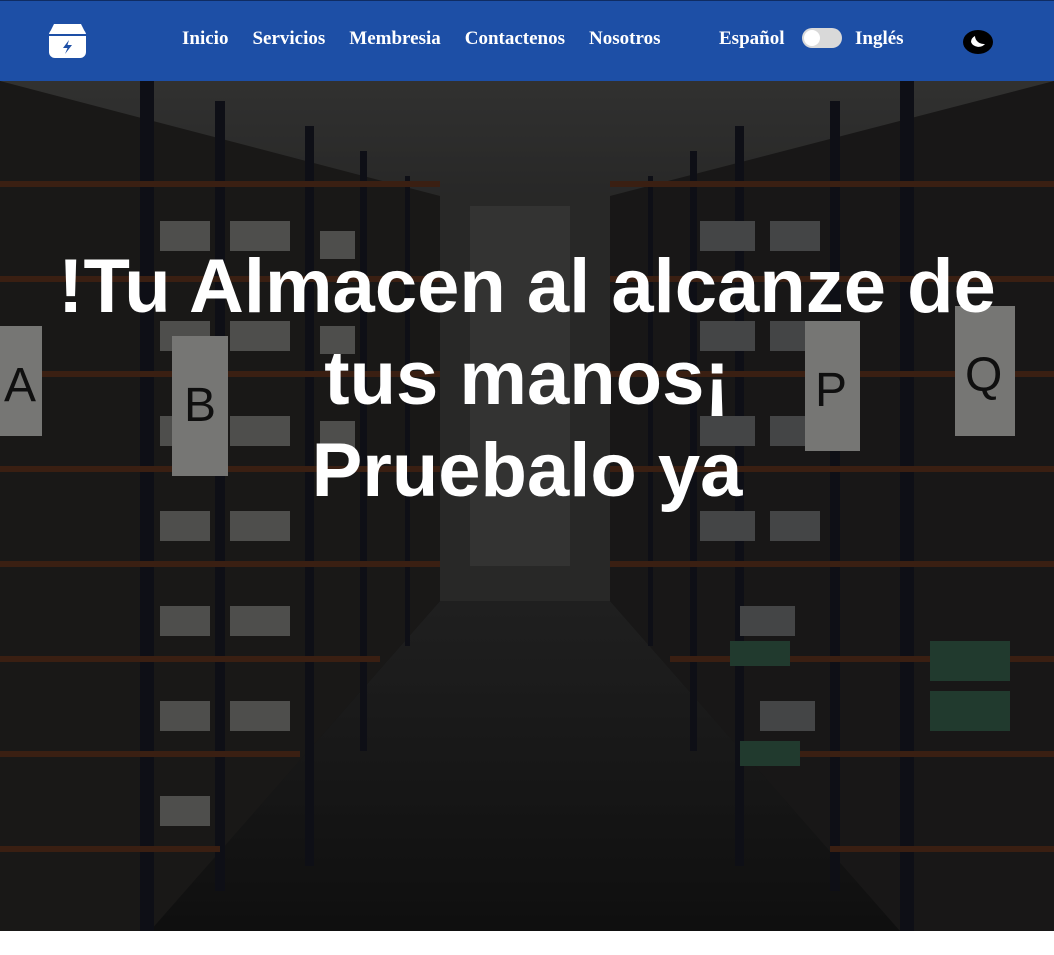  I want to click on toggle-knob, so click(812, 38).